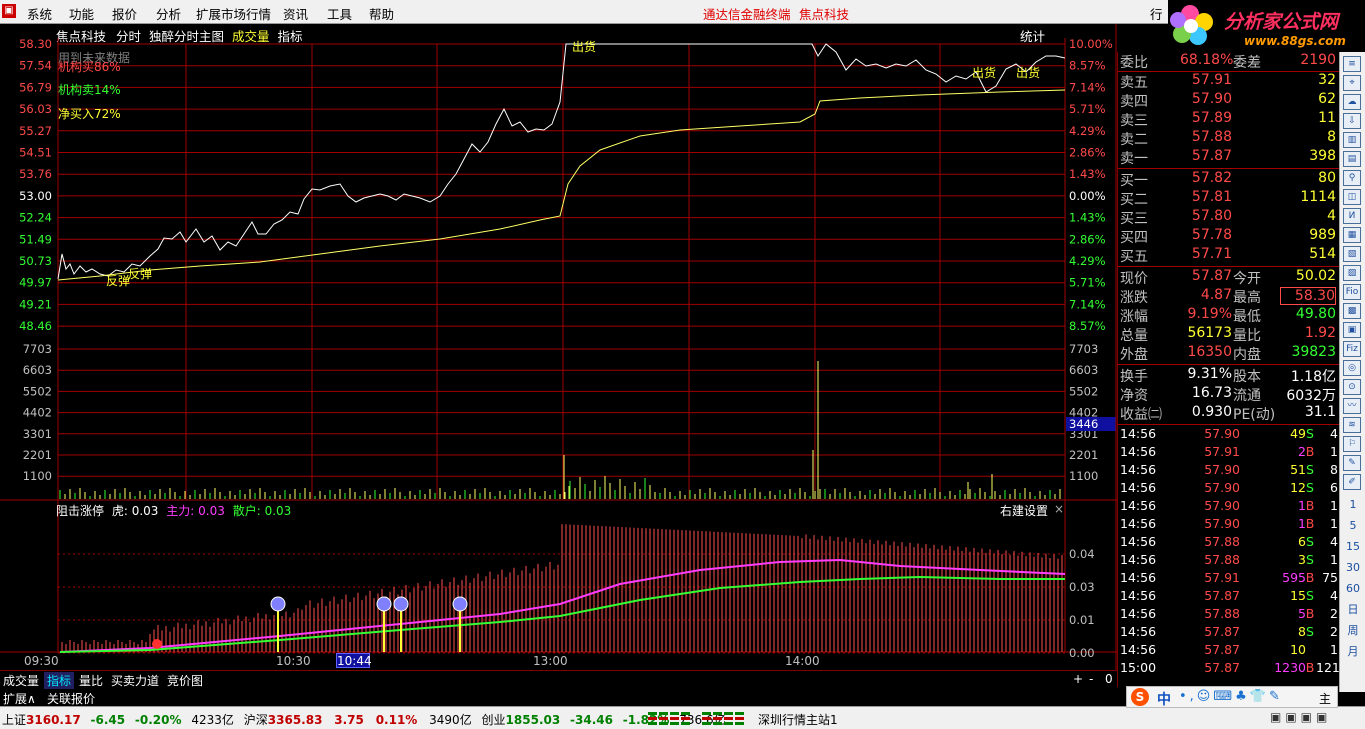 This screenshot has height=729, width=1365. I want to click on tab-indicator: 指标, so click(59, 680).